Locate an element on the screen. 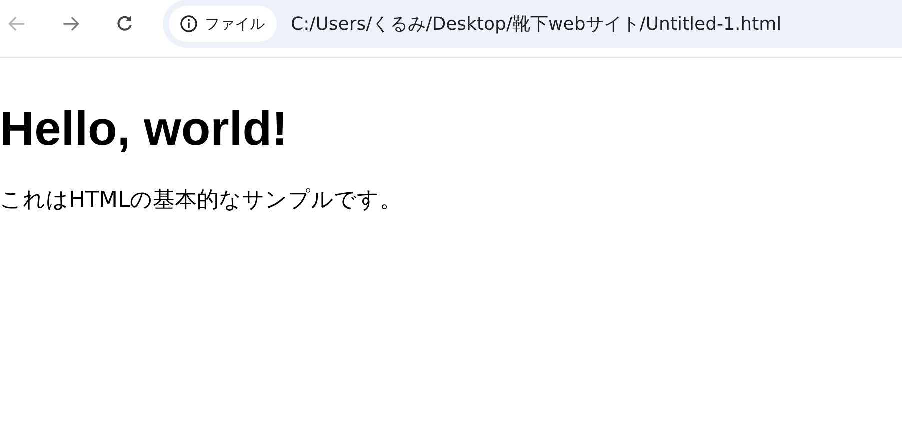 This screenshot has height=446, width=902. address-bar: ファイル C:/Users/くるみ/Desktop/靴下webサイト/Untitled-1.html is located at coordinates (532, 24).